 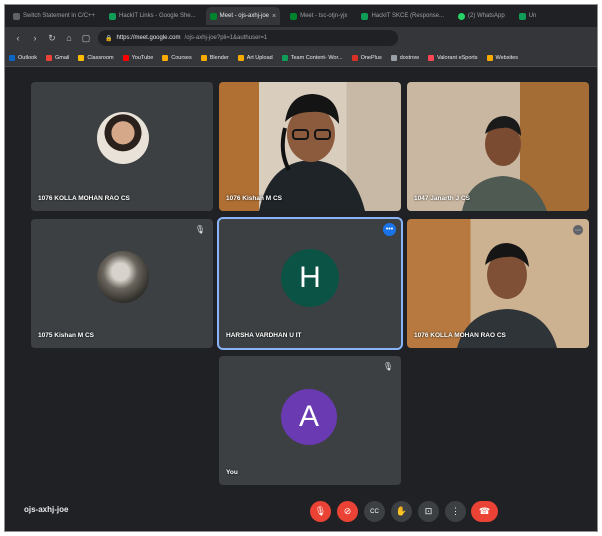 I want to click on bookmark-dostrow: dostrow, so click(x=404, y=57).